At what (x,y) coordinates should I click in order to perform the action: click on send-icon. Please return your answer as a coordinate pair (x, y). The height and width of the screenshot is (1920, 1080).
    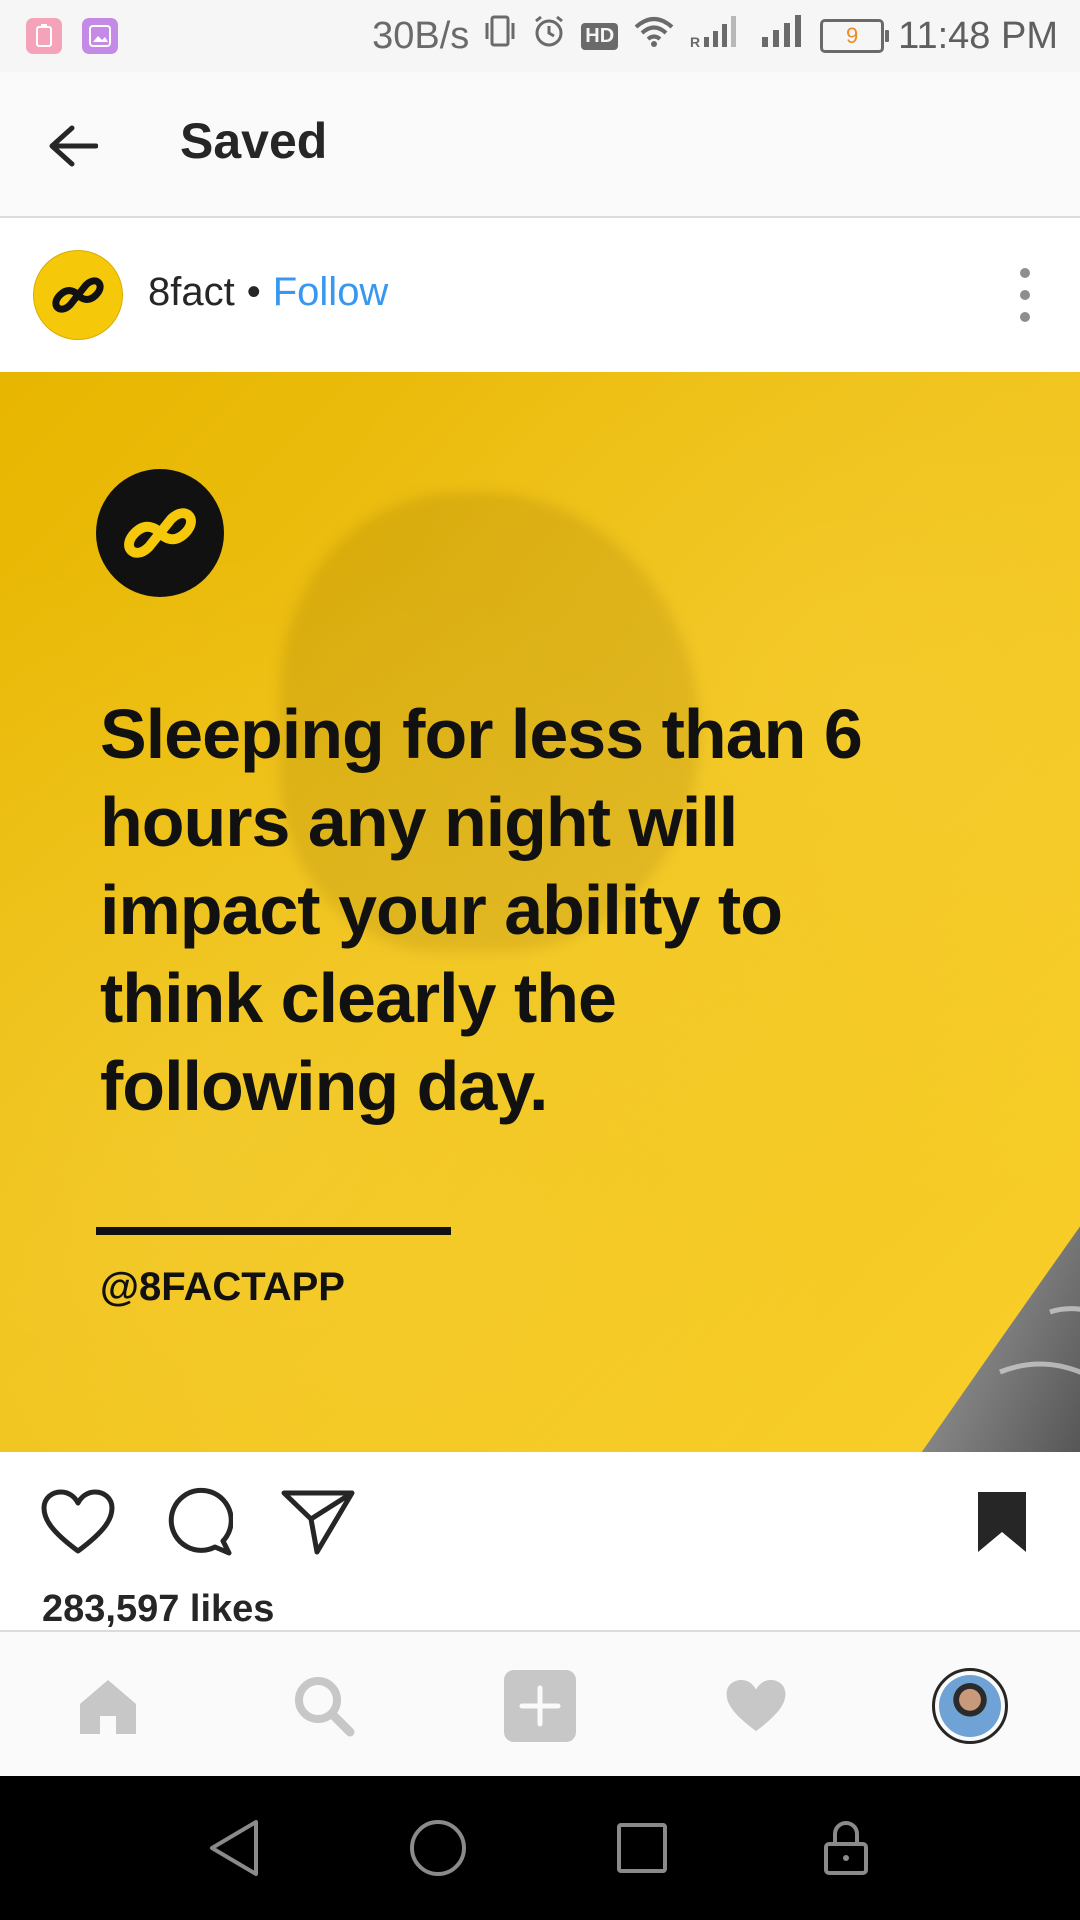
    Looking at the image, I should click on (318, 1522).